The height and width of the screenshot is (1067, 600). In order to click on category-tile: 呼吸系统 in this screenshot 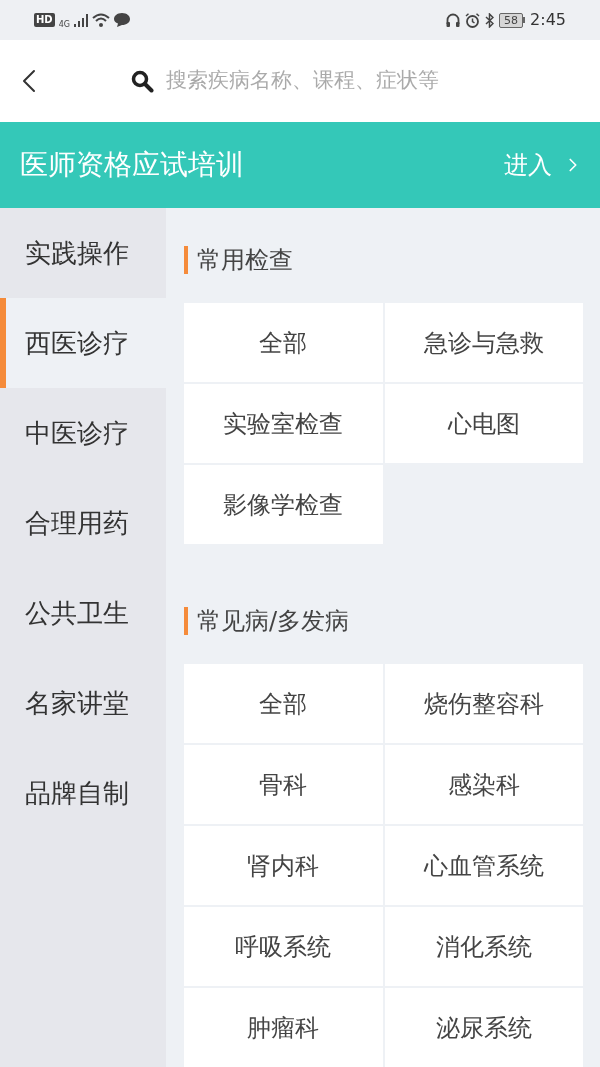, I will do `click(283, 946)`.